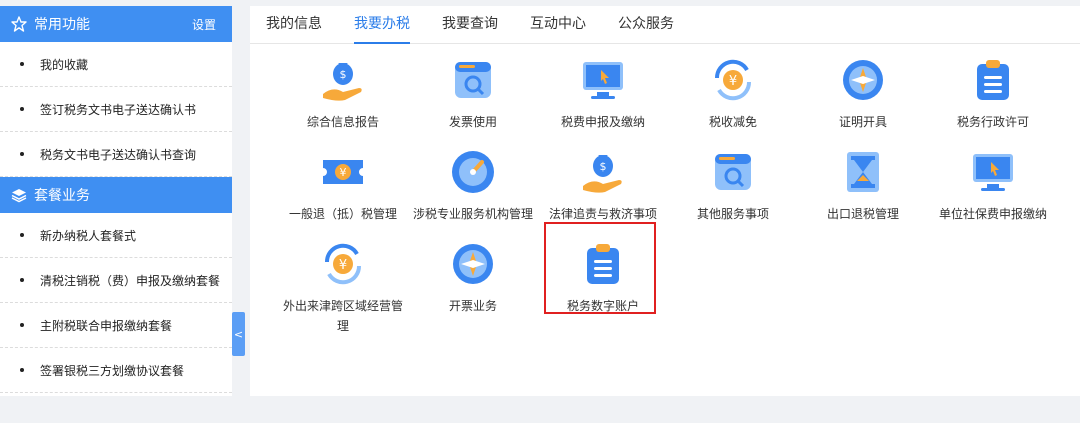  I want to click on clipboard-icon, so click(993, 80).